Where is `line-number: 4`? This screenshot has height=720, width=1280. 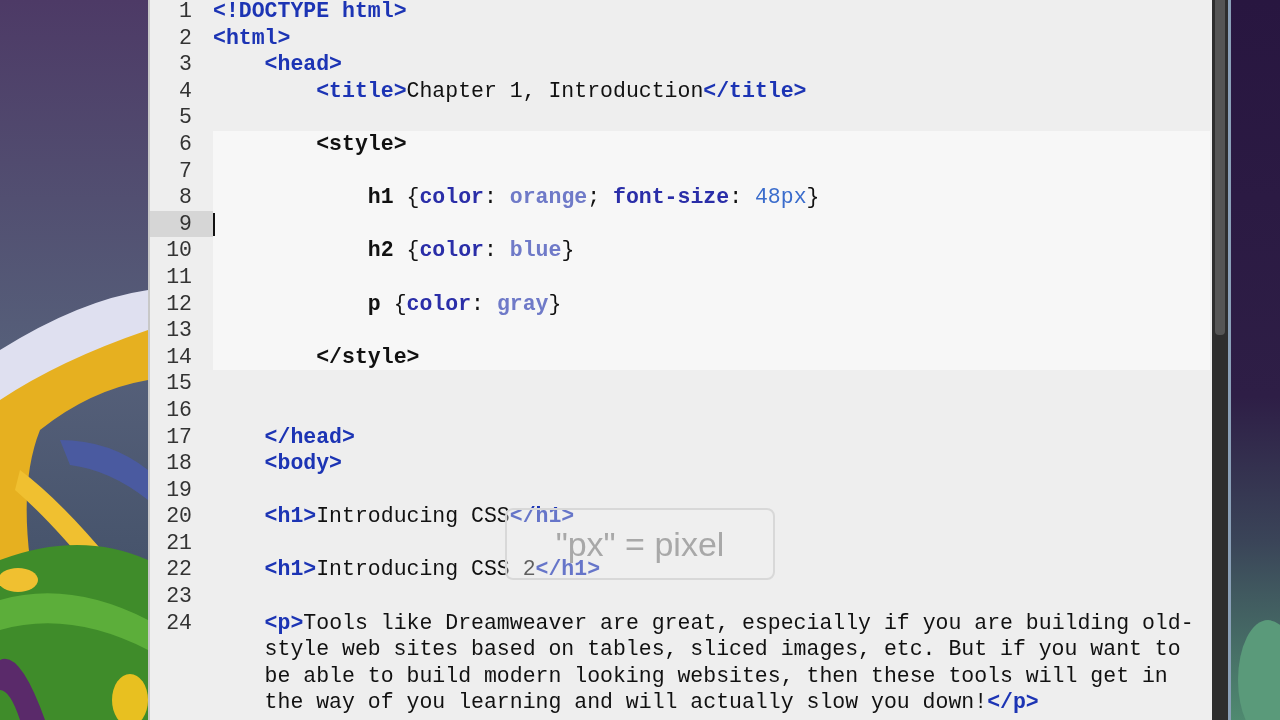 line-number: 4 is located at coordinates (185, 91).